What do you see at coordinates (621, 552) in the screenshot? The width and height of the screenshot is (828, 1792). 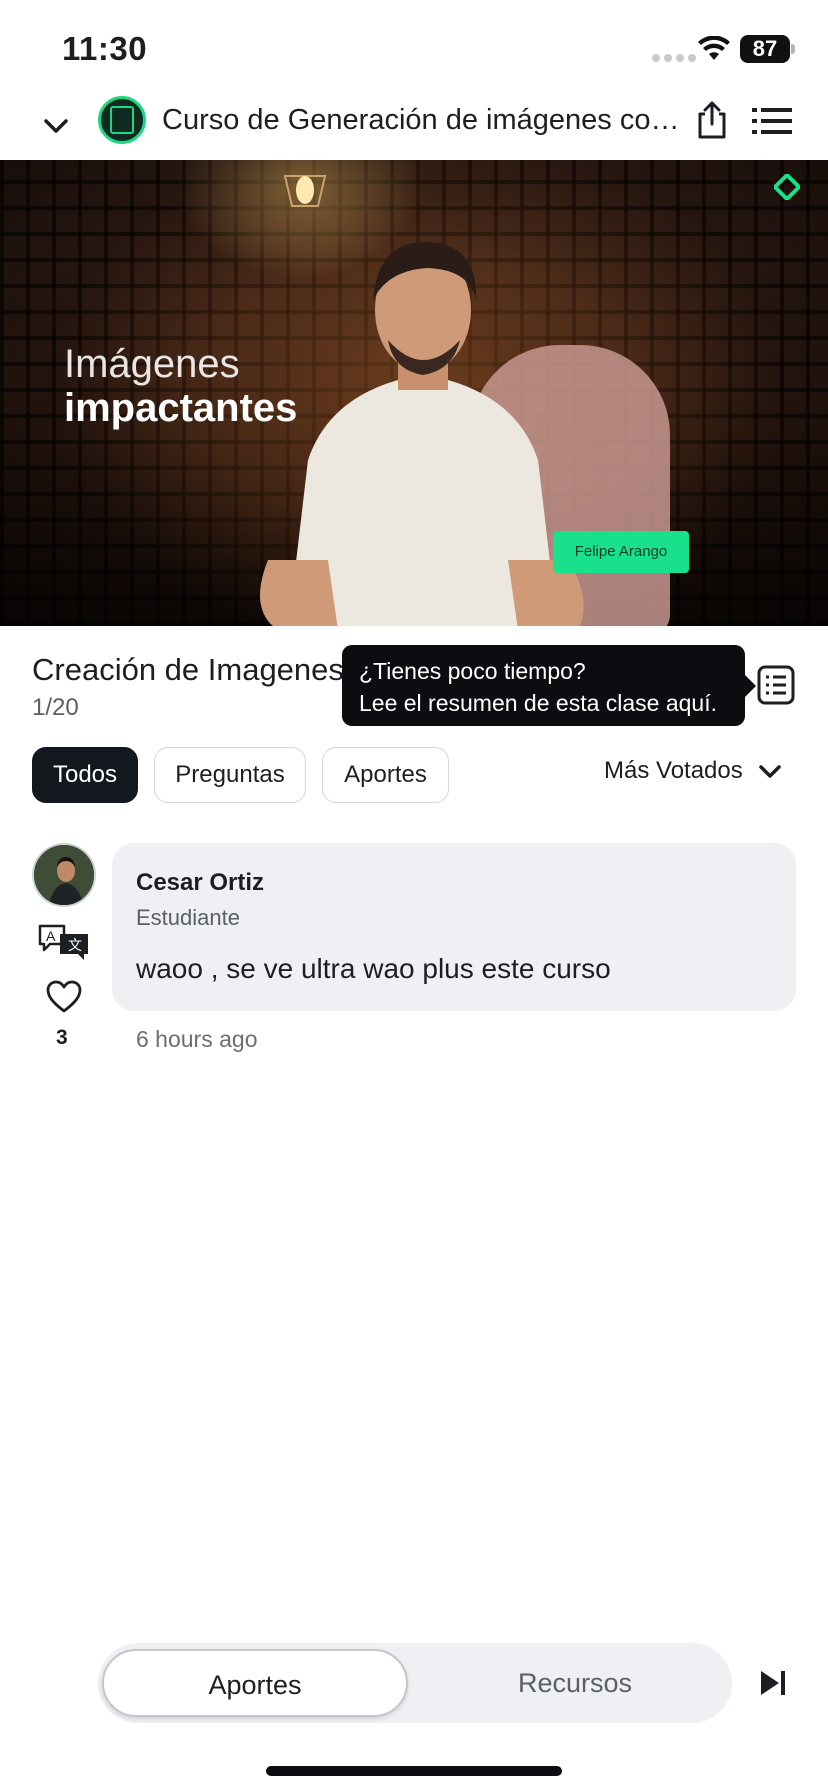 I see `presenter-name-tag: Felipe Arango` at bounding box center [621, 552].